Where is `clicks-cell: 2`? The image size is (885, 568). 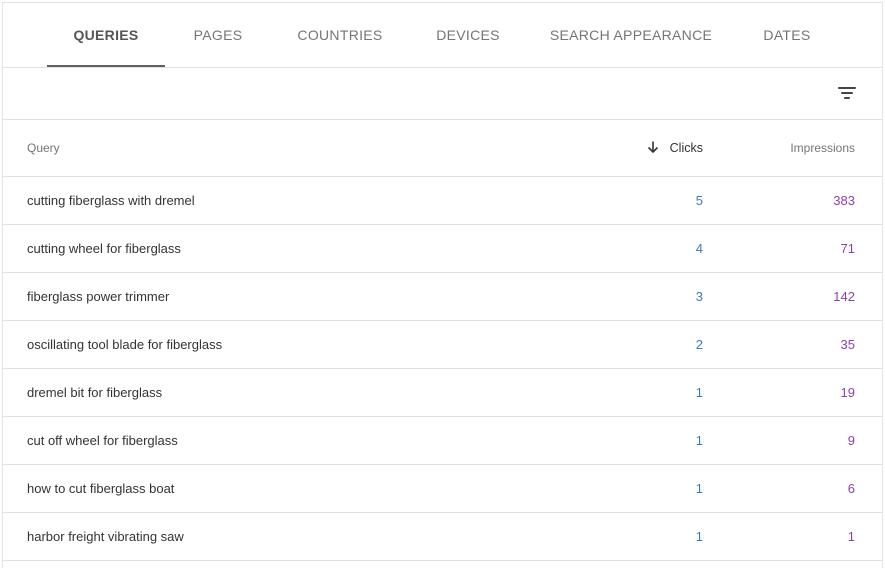
clicks-cell: 2 is located at coordinates (699, 344).